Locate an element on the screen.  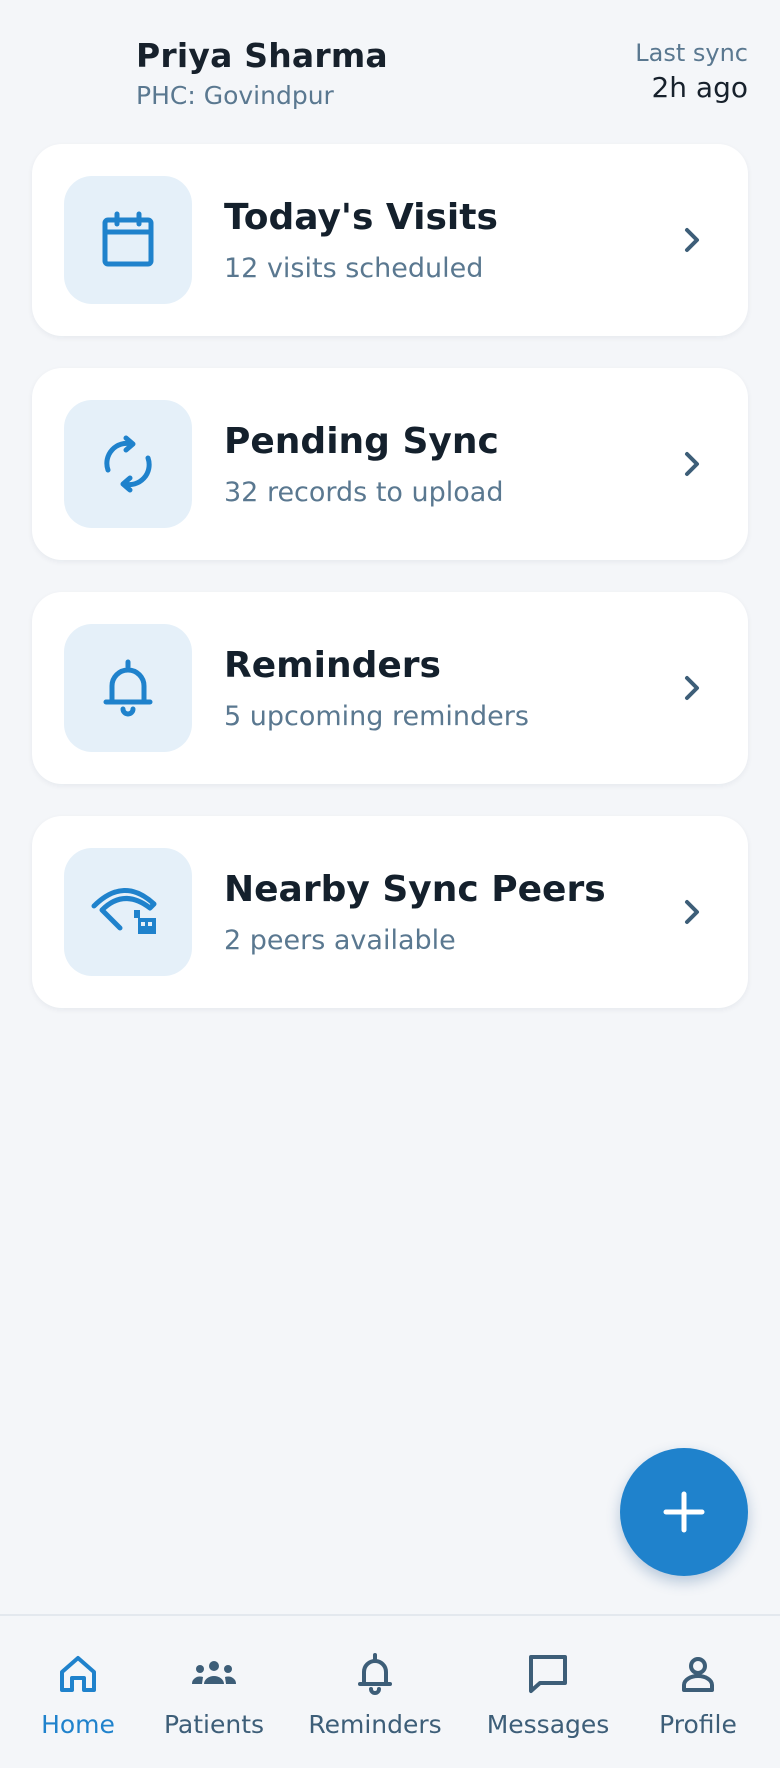
wifi-peers-icon-tile is located at coordinates (128, 912).